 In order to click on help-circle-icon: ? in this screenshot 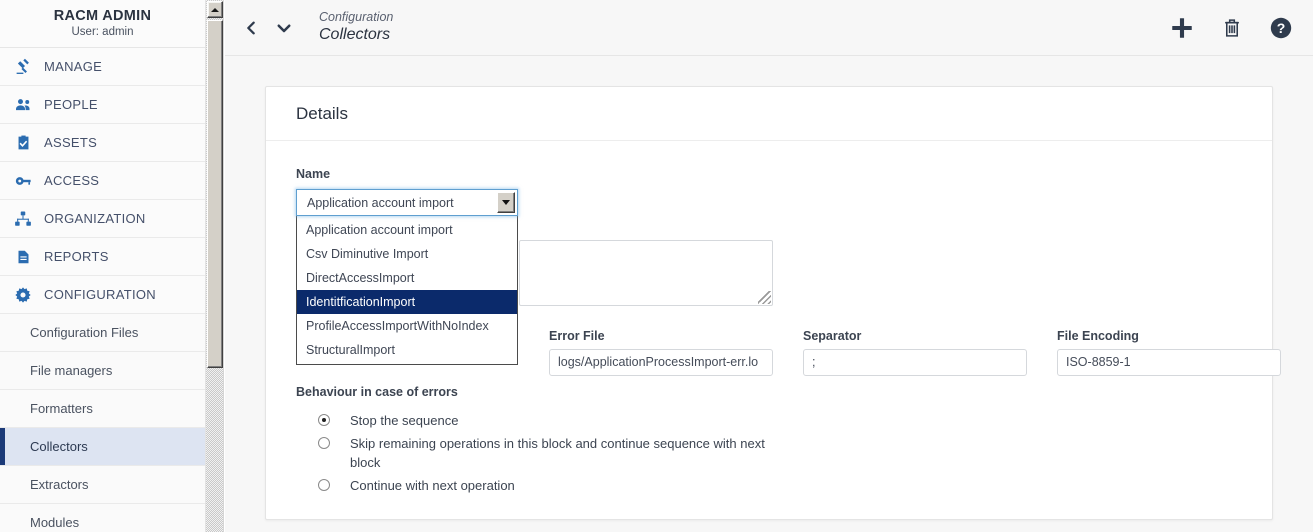, I will do `click(1281, 28)`.